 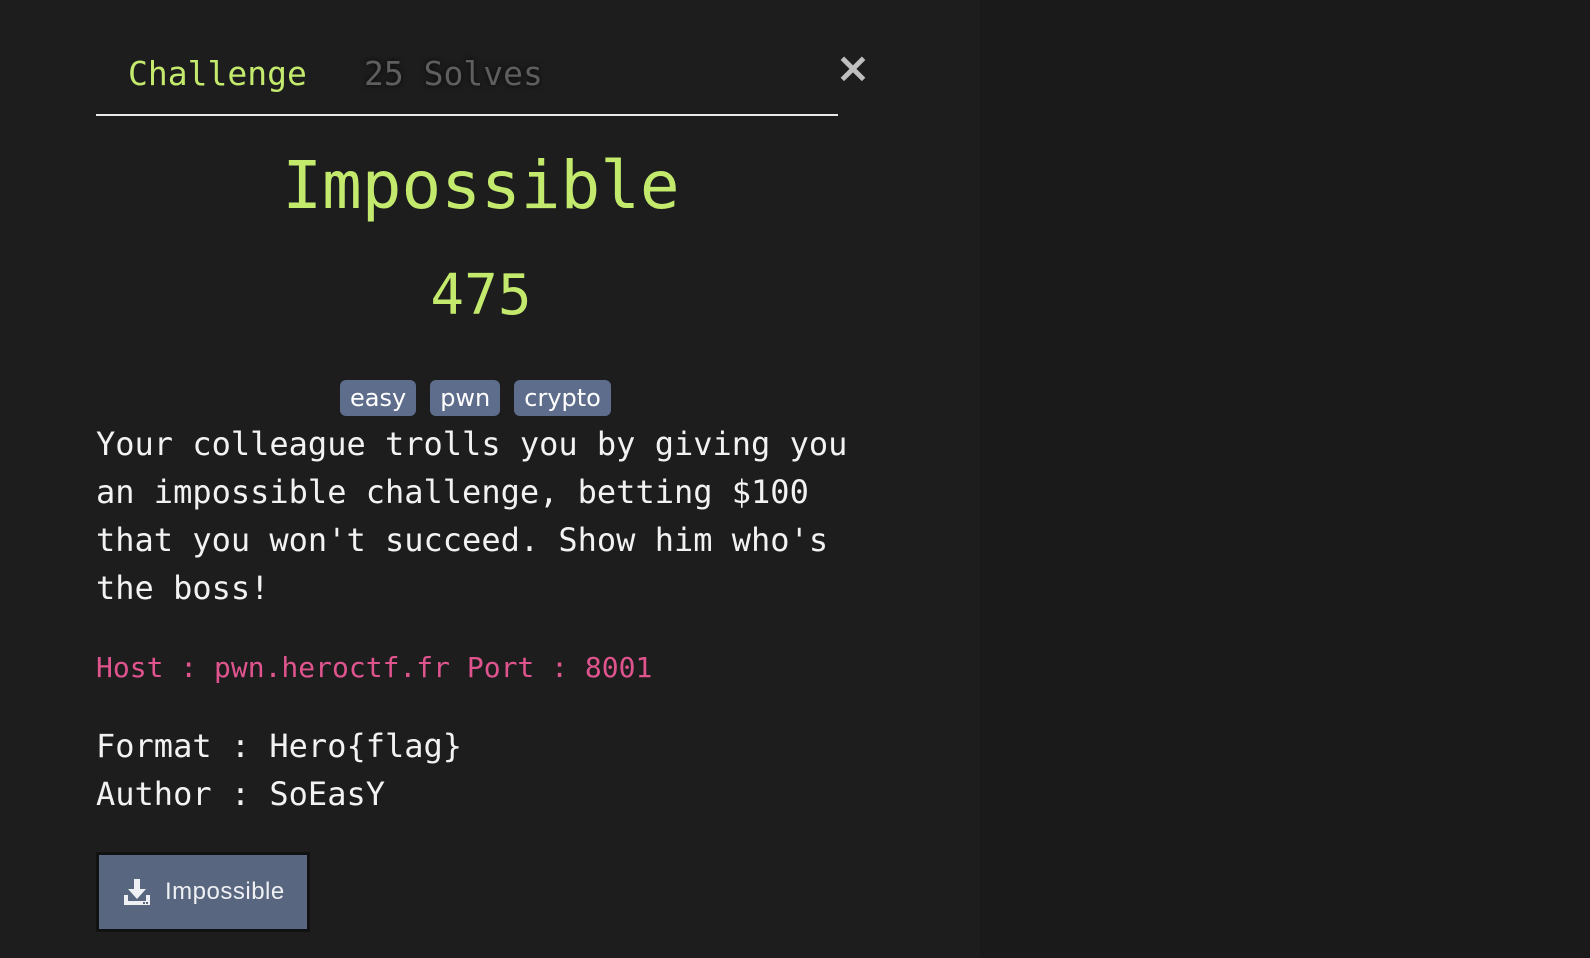 I want to click on challenge-points: 475, so click(x=481, y=295).